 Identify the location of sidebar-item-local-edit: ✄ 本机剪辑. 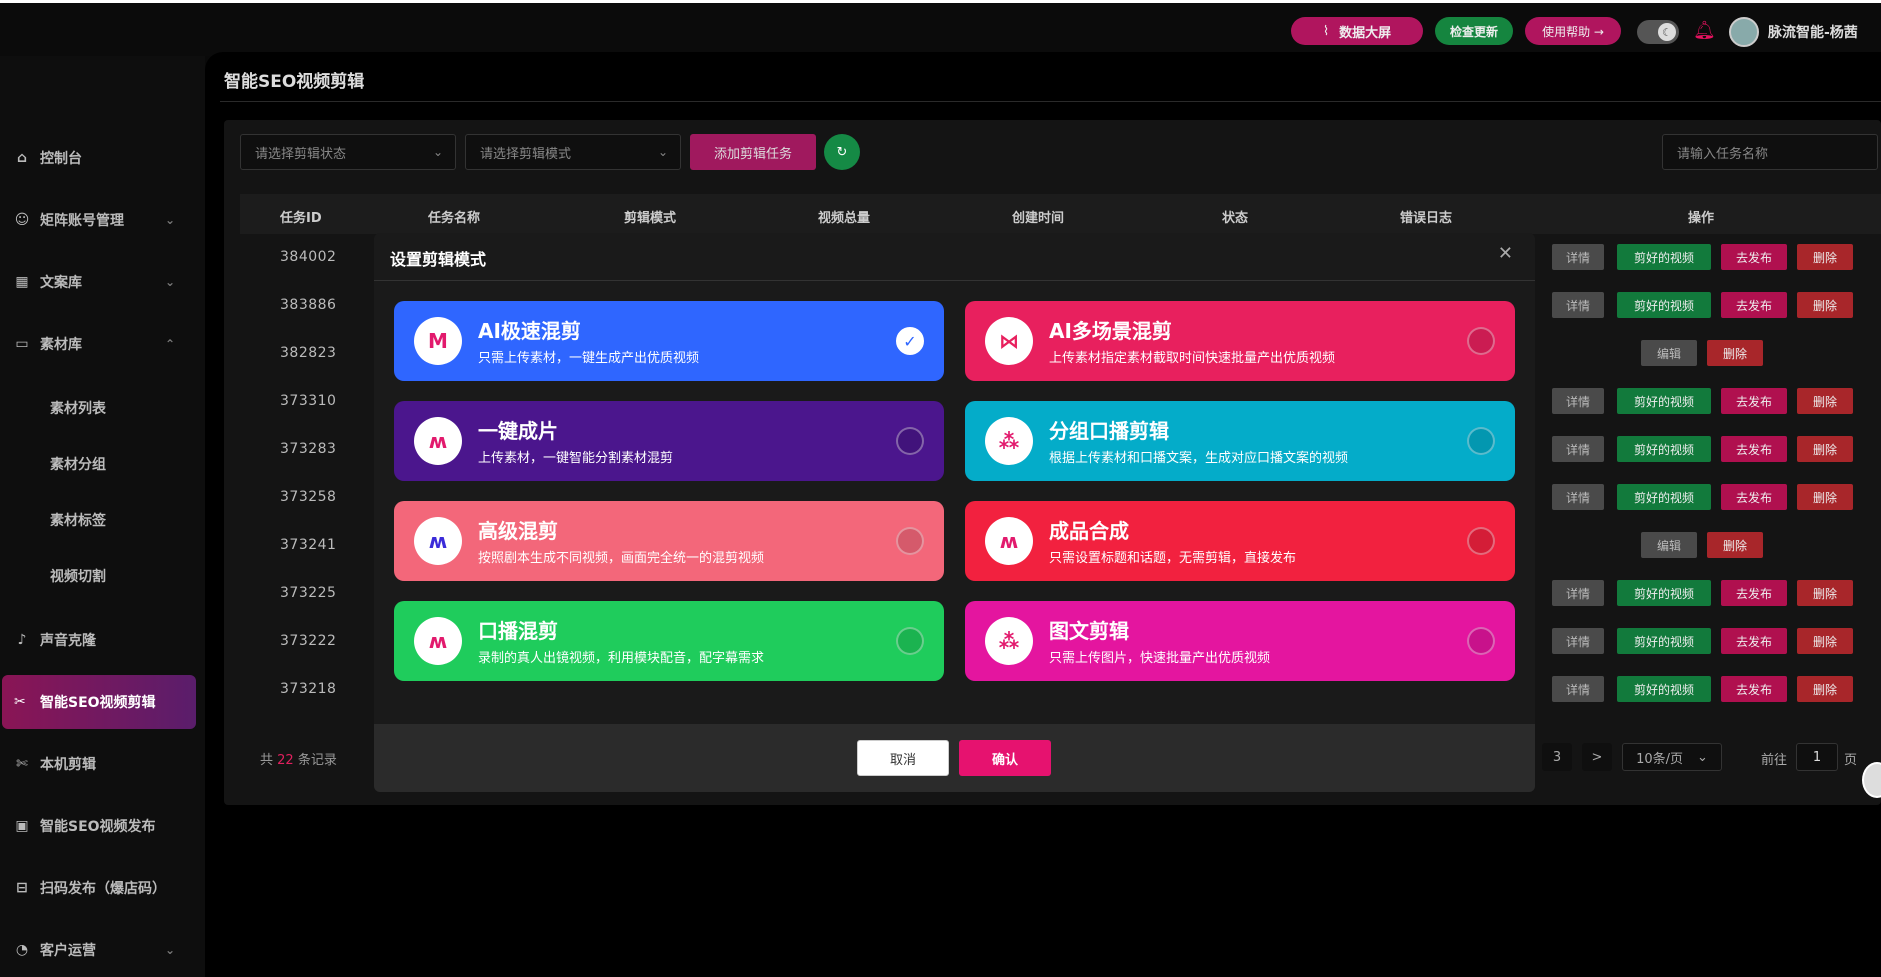
(102, 764).